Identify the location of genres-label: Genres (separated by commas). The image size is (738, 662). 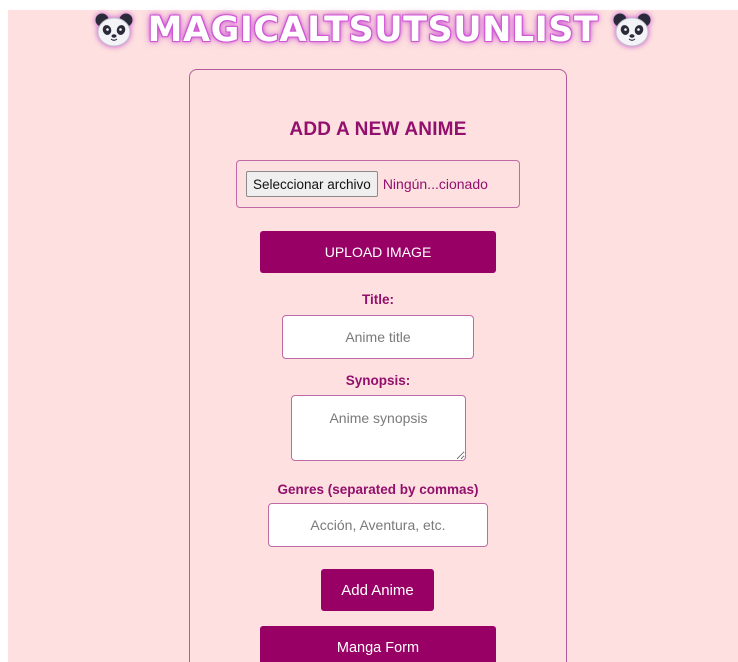
(378, 489).